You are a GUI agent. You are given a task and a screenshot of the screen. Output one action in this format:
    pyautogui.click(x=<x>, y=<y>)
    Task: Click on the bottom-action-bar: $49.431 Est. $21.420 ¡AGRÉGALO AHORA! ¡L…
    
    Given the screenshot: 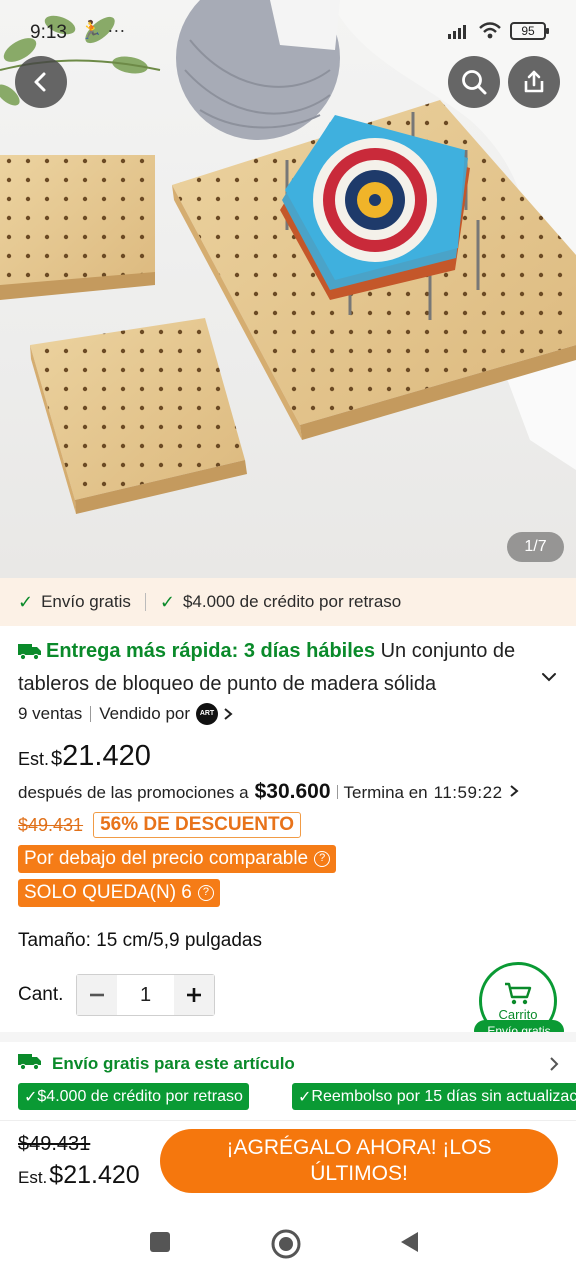 What is the action you would take?
    pyautogui.click(x=288, y=1165)
    